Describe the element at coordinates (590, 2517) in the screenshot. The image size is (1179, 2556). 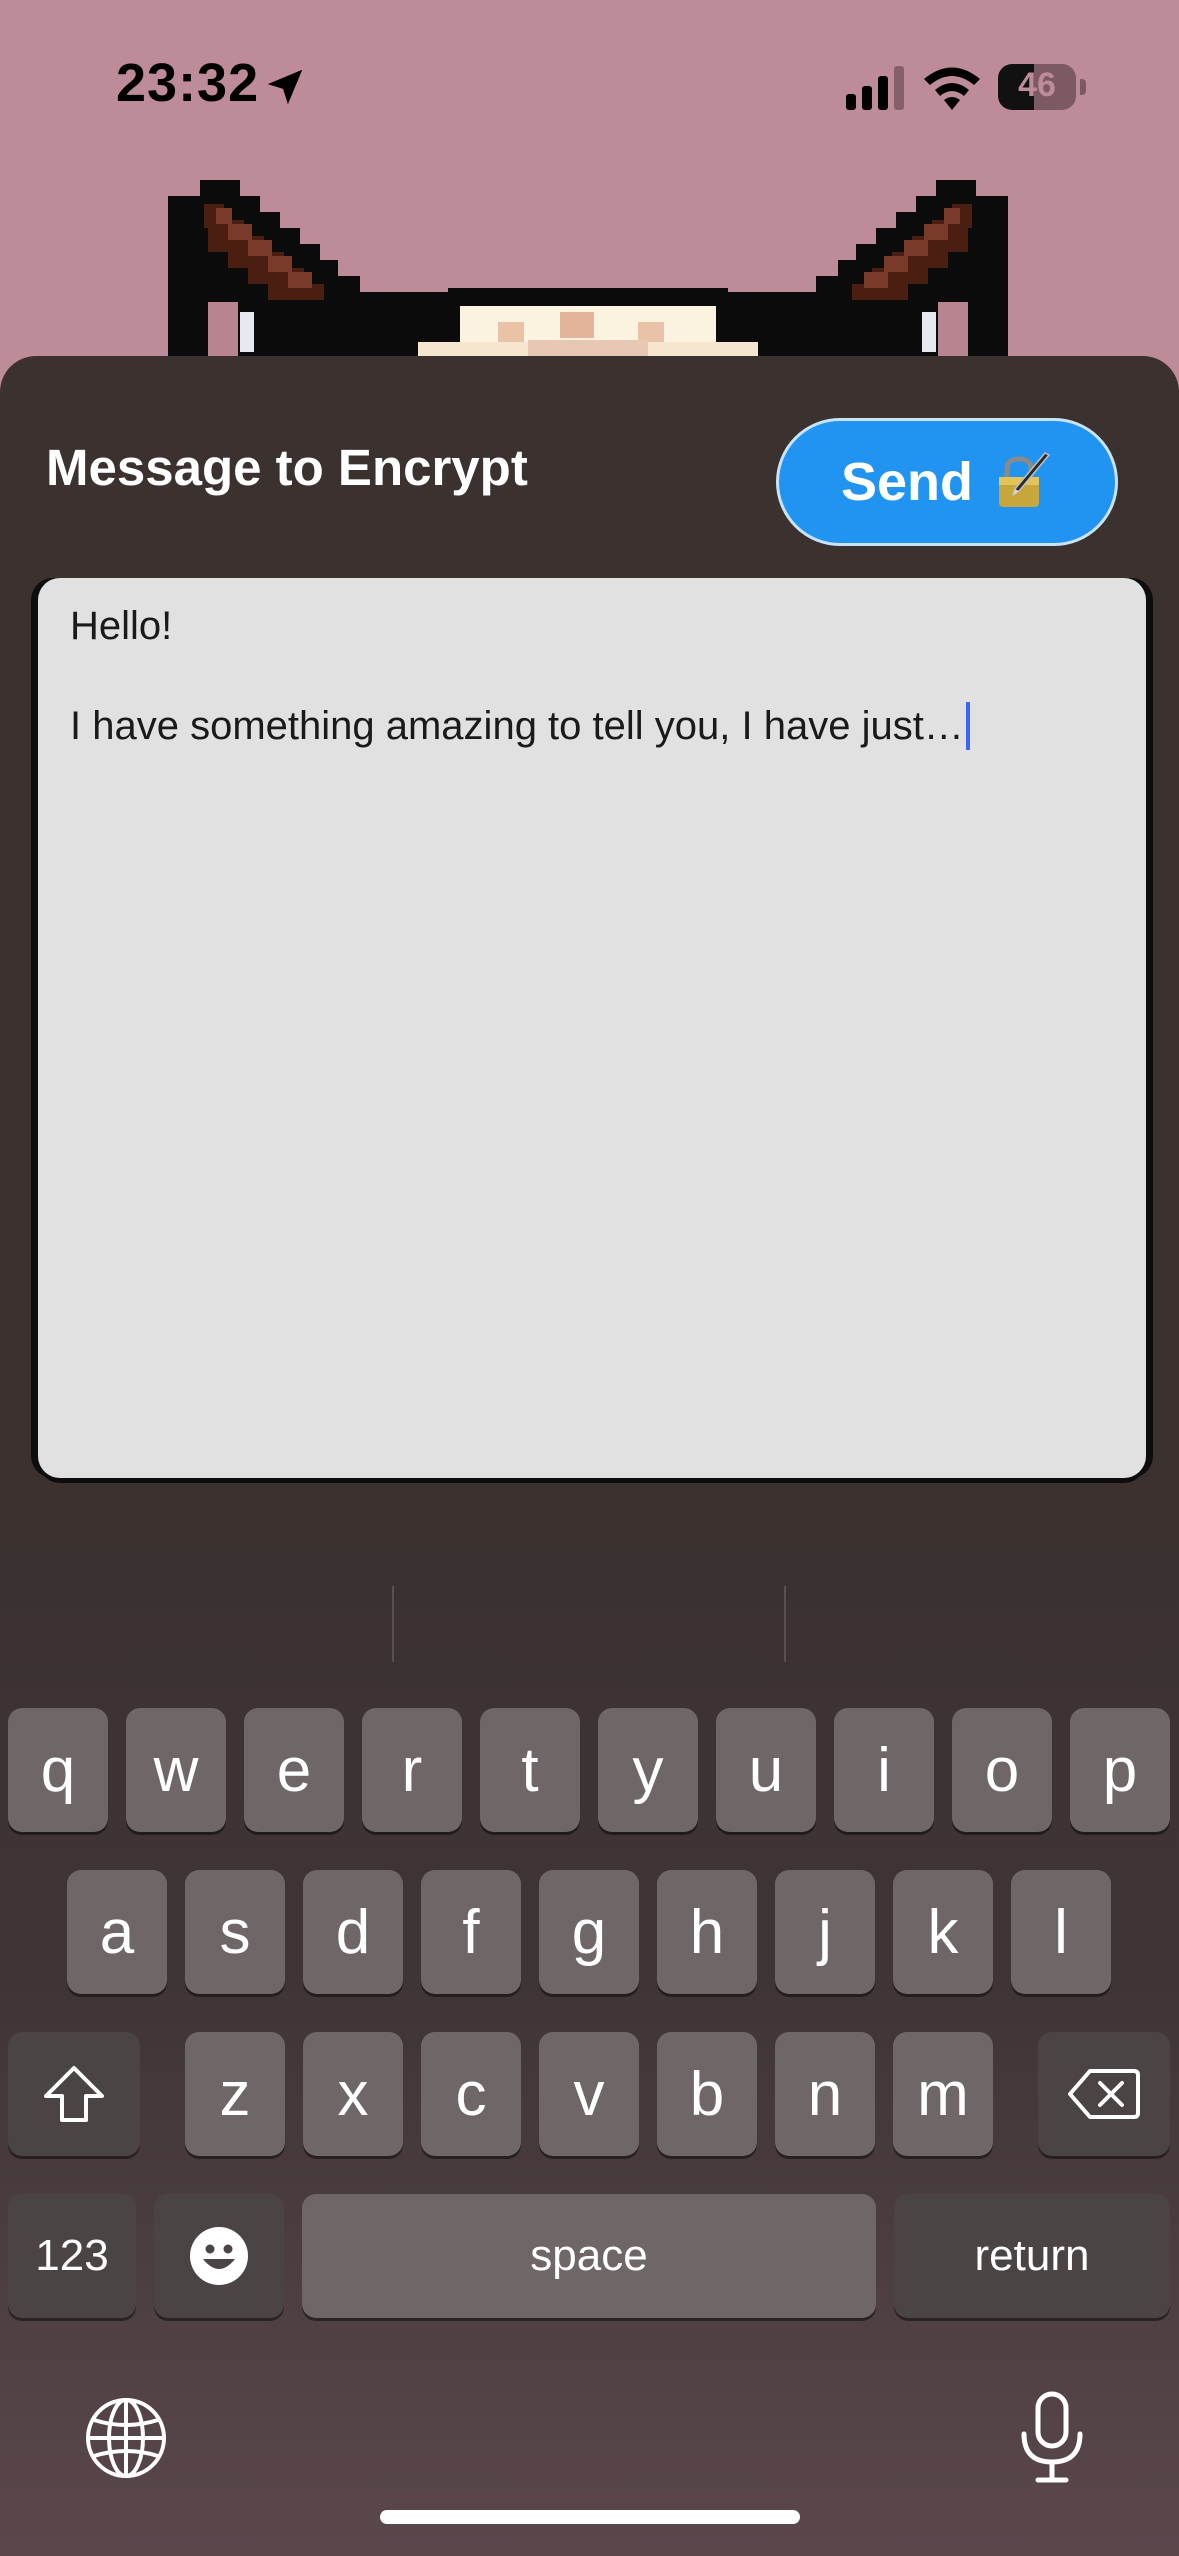
I see `home-indicator` at that location.